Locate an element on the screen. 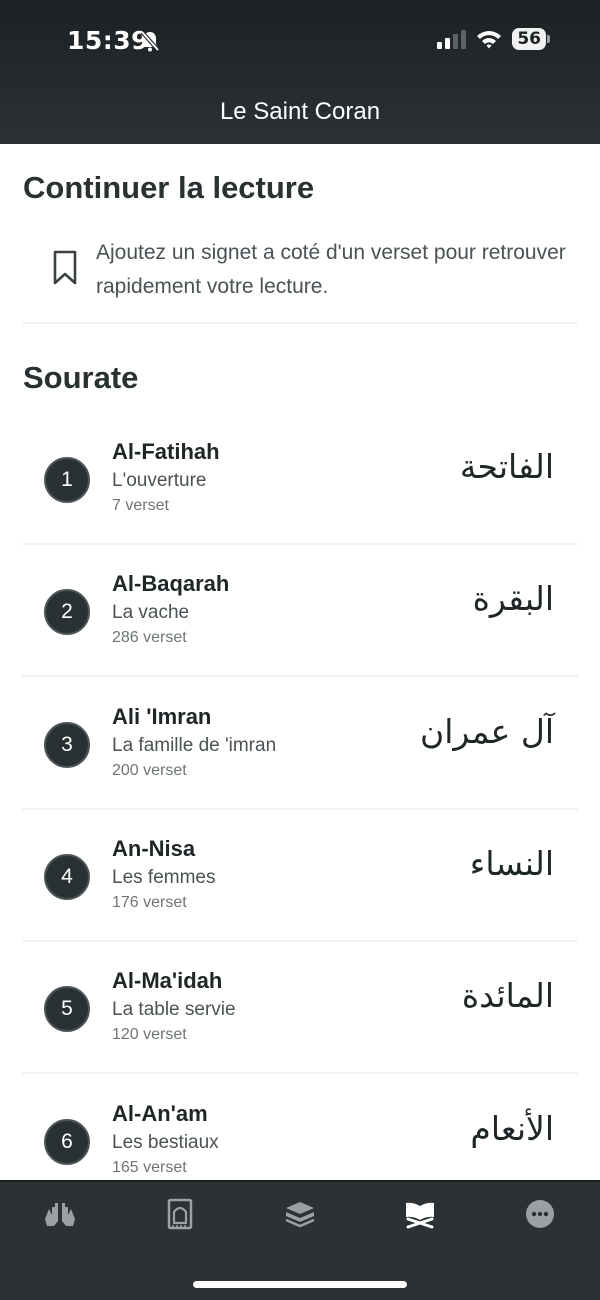 The width and height of the screenshot is (600, 1300). surah-translation: Les femmes is located at coordinates (164, 877).